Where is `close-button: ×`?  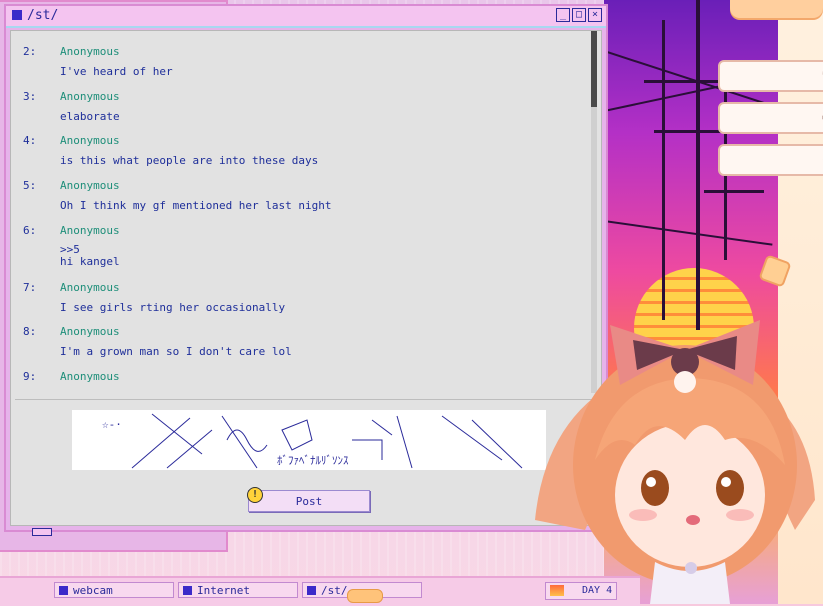
close-button: × is located at coordinates (595, 15).